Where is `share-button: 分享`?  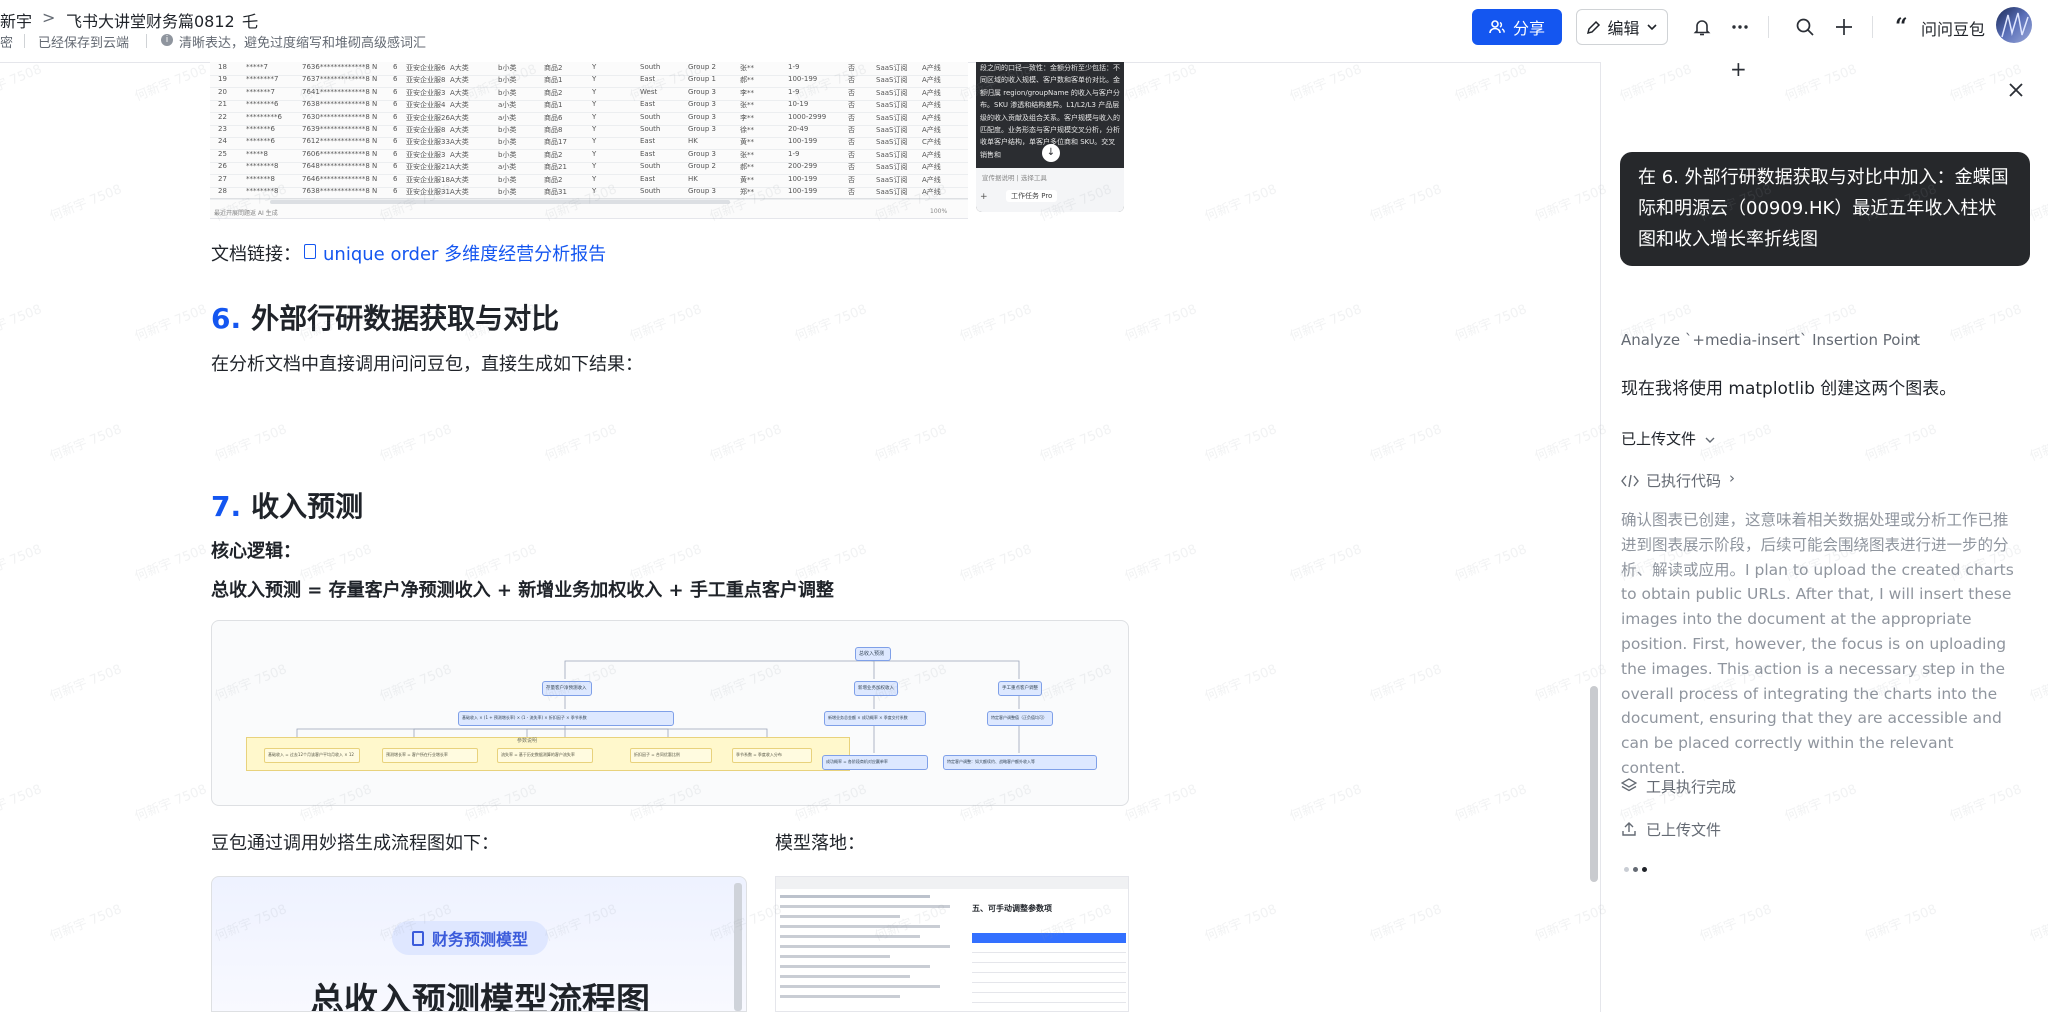 share-button: 分享 is located at coordinates (1517, 27).